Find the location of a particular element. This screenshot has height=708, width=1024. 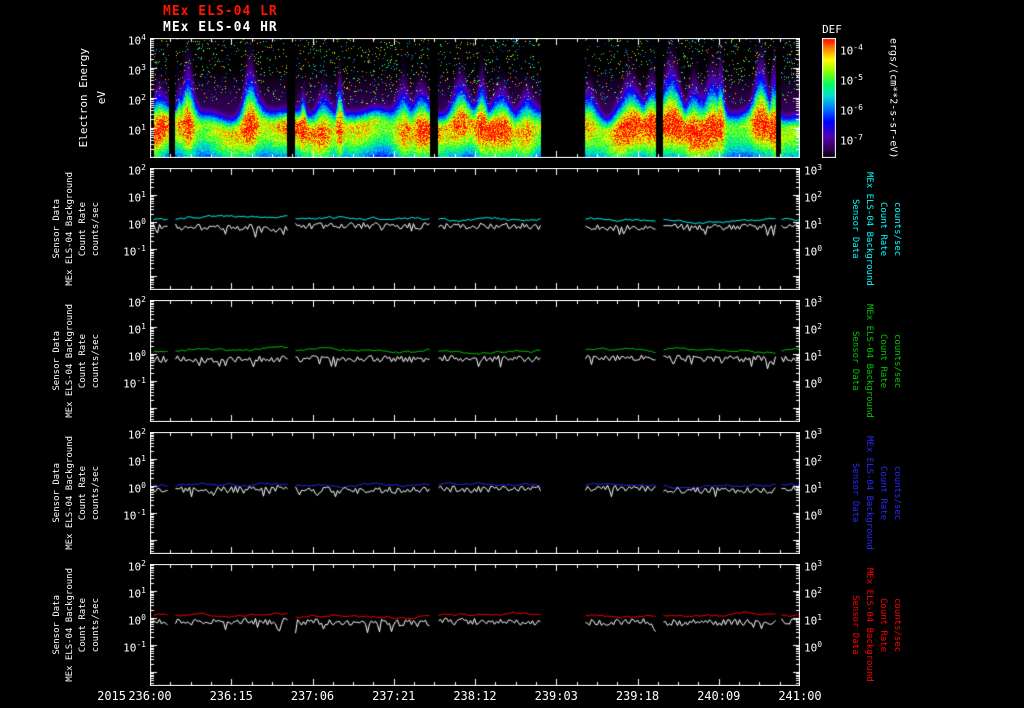

spectrogram-yunit-text: eV is located at coordinates (101, 98).